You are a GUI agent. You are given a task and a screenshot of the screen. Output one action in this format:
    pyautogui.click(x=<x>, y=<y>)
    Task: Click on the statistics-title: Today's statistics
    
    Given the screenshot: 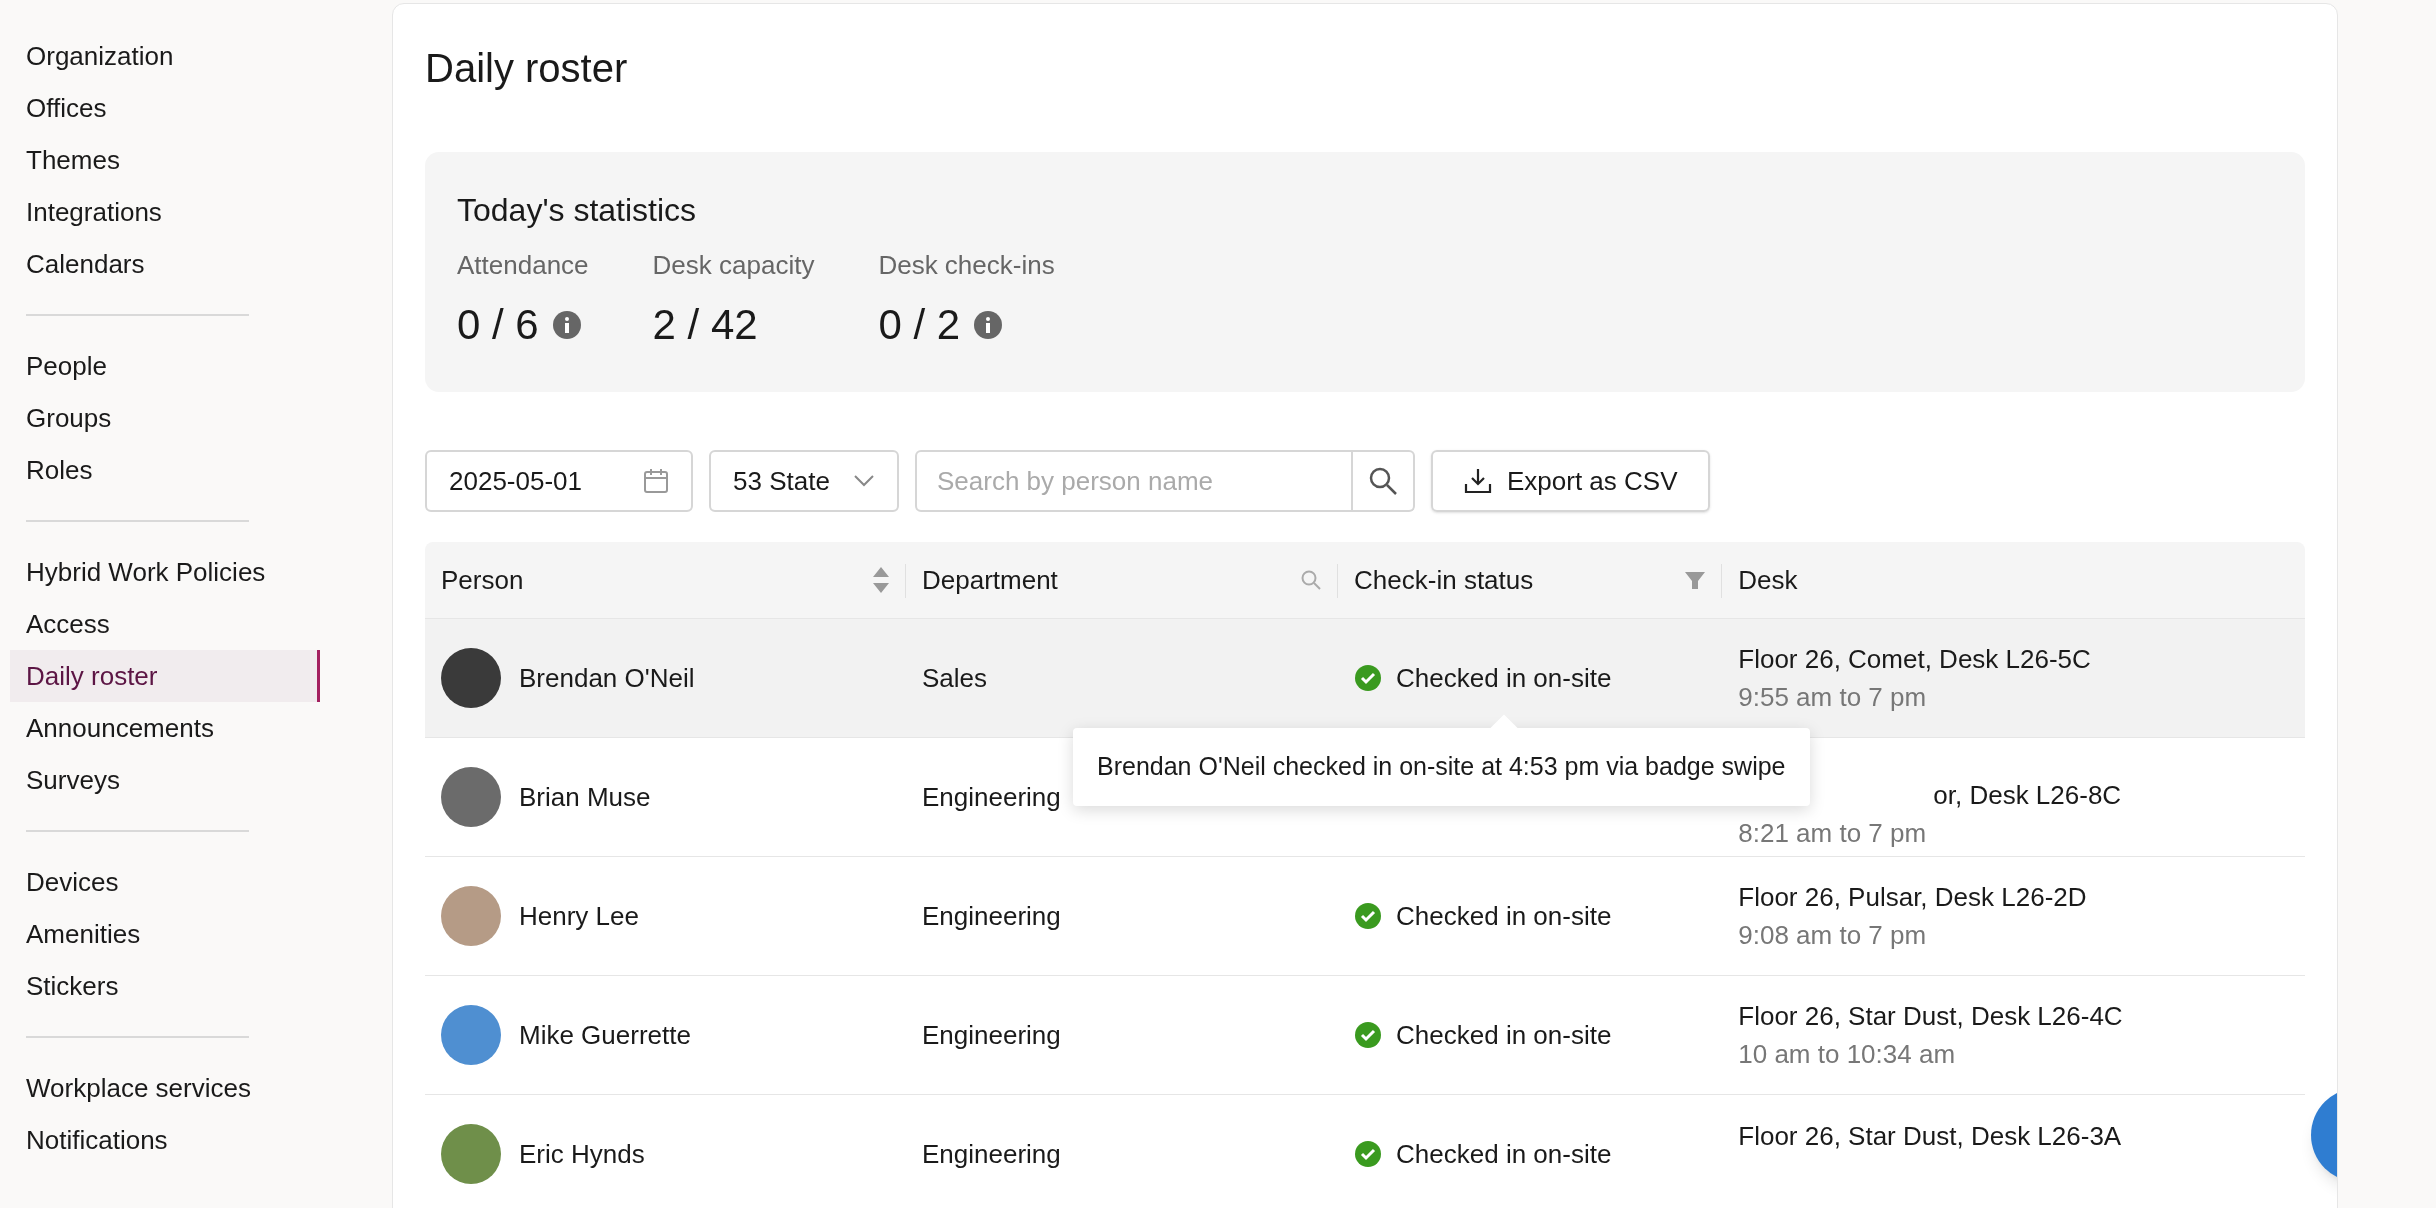 What is the action you would take?
    pyautogui.click(x=577, y=210)
    